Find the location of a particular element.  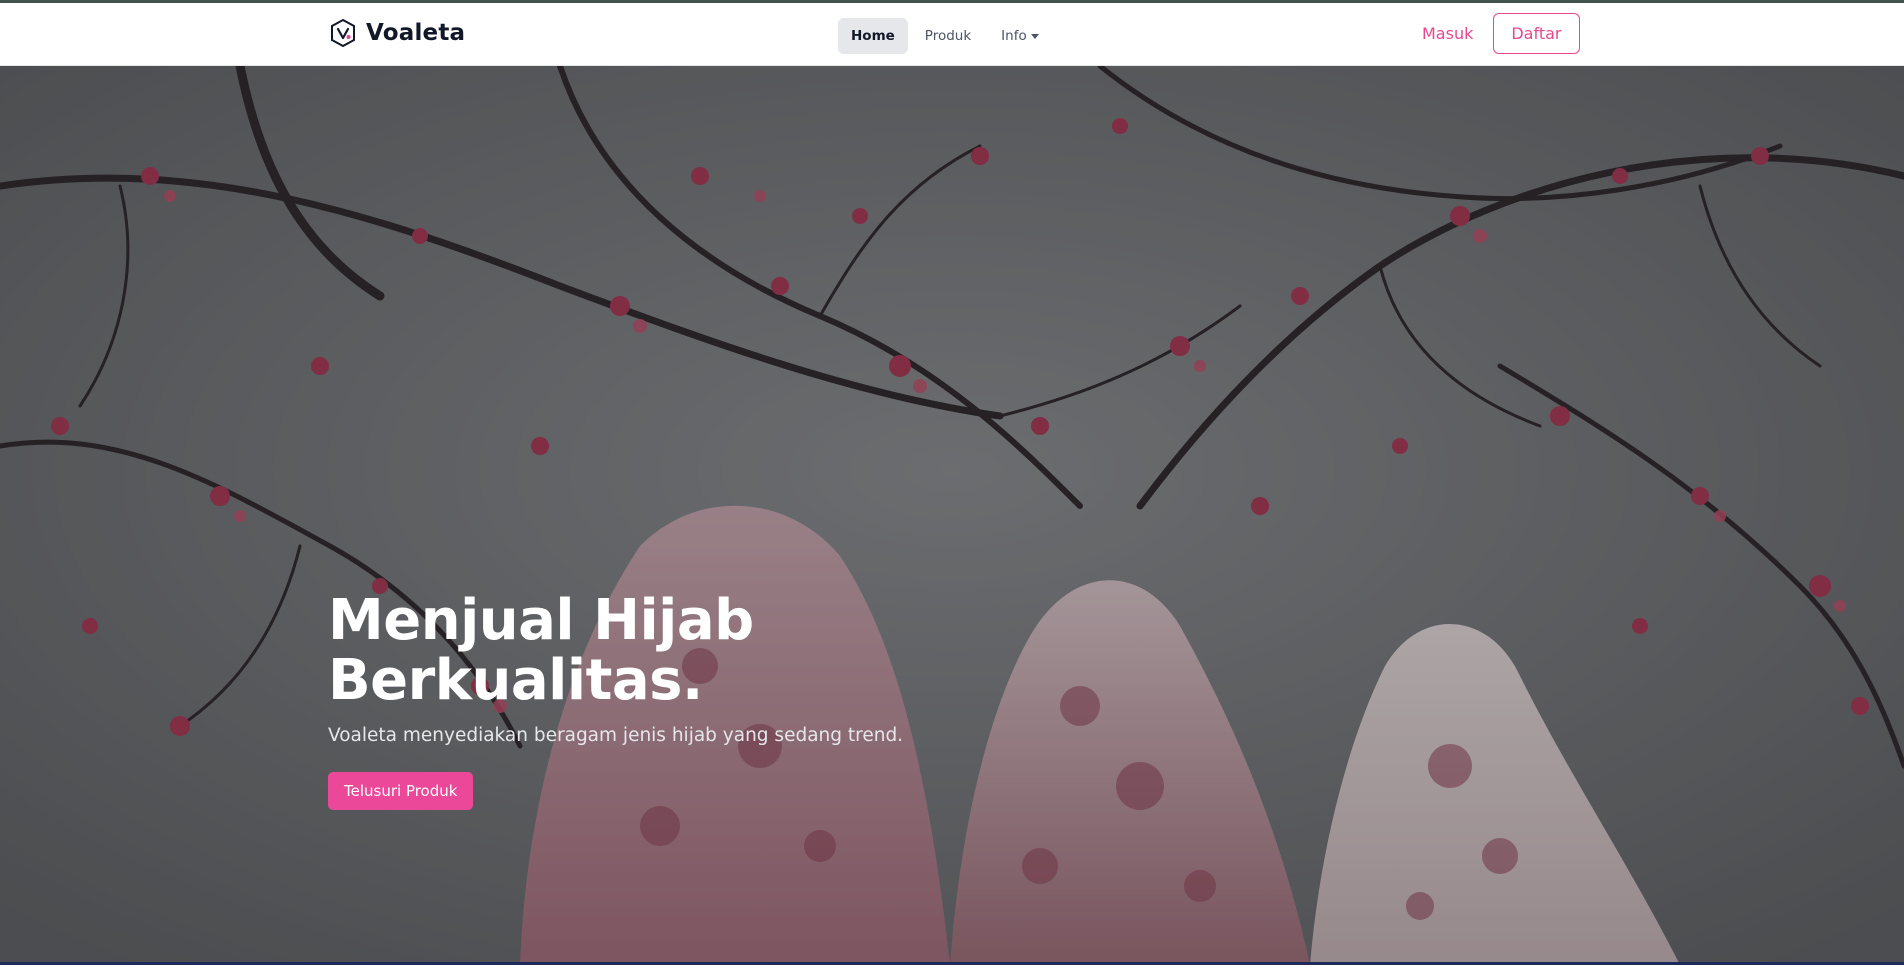

brand-link: Voaleta is located at coordinates (396, 33).